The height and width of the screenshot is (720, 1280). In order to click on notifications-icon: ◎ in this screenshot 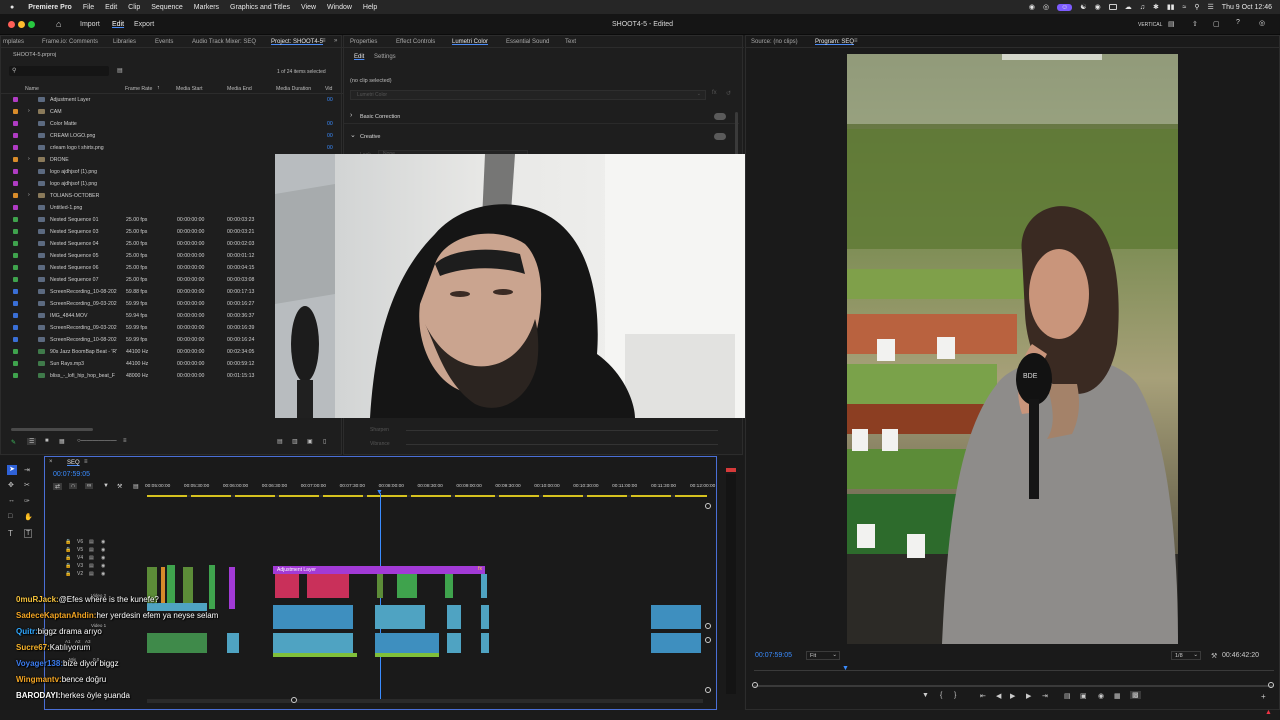, I will do `click(1262, 23)`.